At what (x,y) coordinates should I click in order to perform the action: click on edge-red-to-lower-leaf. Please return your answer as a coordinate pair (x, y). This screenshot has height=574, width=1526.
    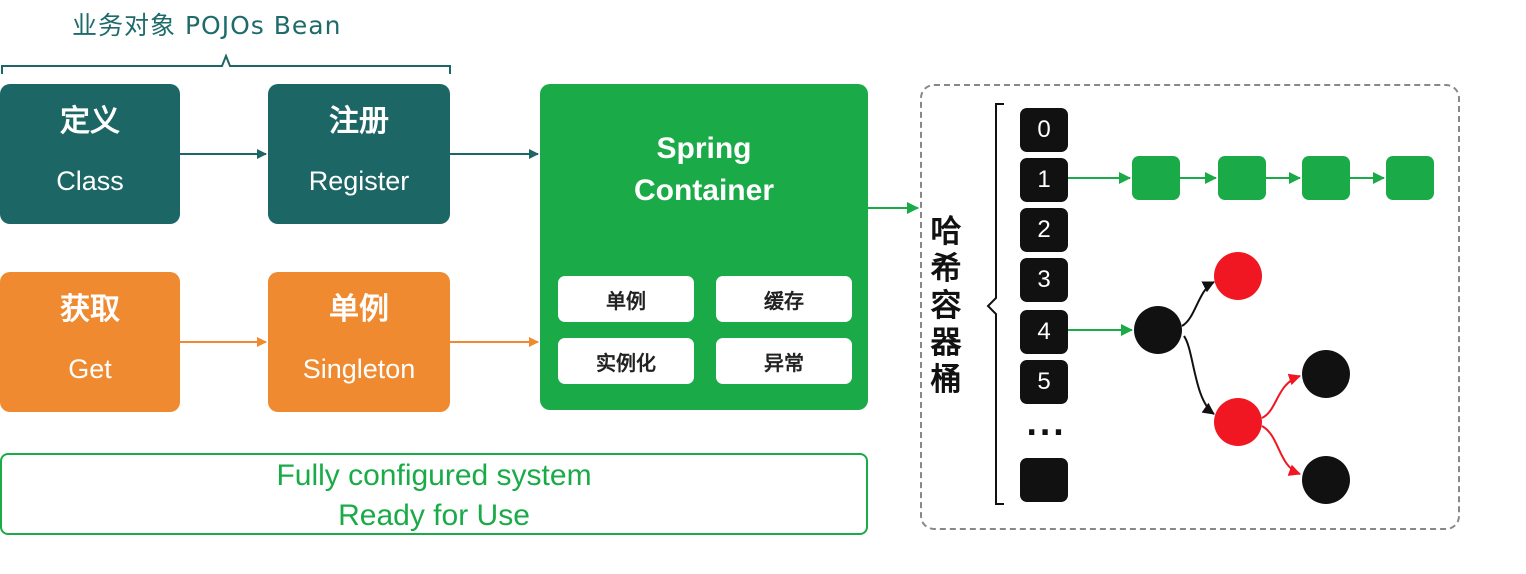
    Looking at the image, I should click on (1281, 450).